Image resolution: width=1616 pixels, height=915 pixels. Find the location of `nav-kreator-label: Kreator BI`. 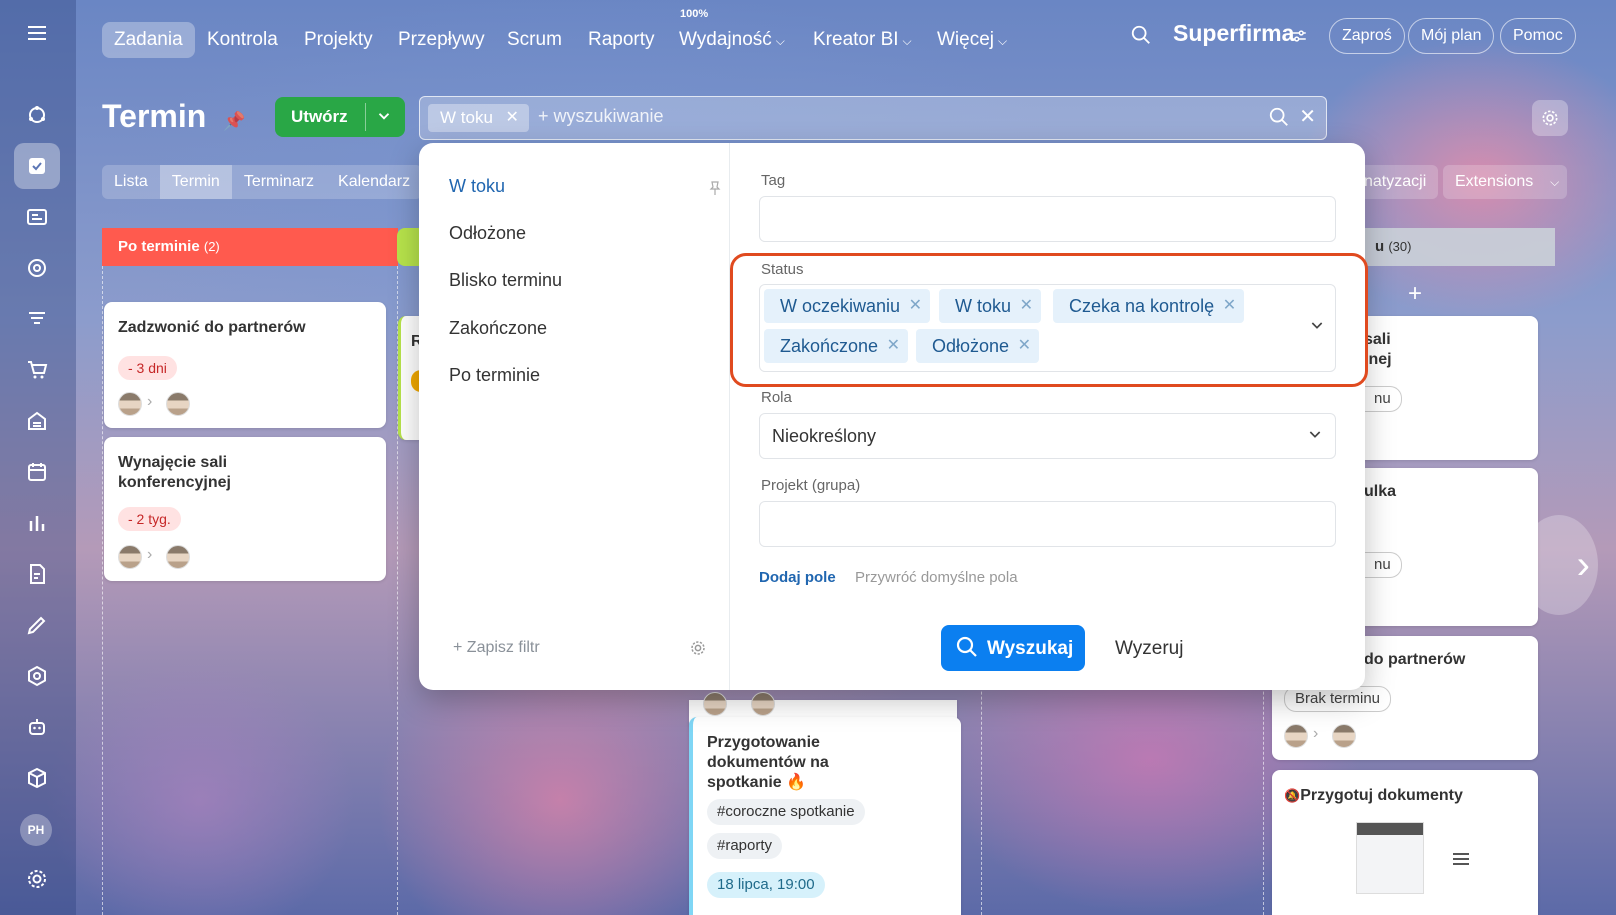

nav-kreator-label: Kreator BI is located at coordinates (856, 39).